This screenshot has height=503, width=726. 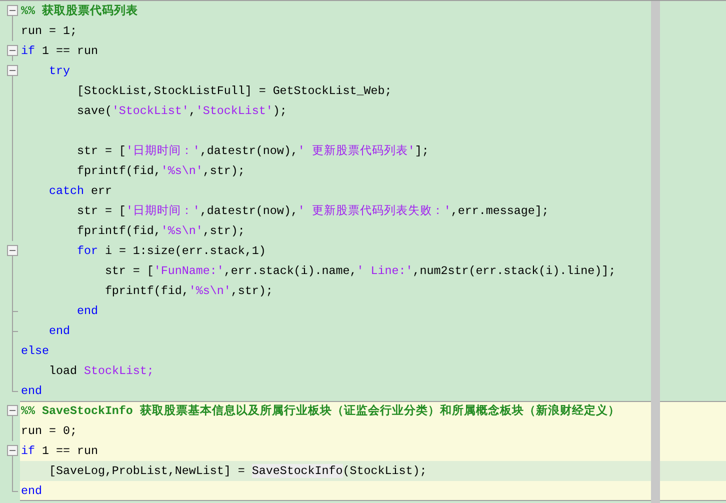 I want to click on code-line: run = 0;, so click(x=49, y=431).